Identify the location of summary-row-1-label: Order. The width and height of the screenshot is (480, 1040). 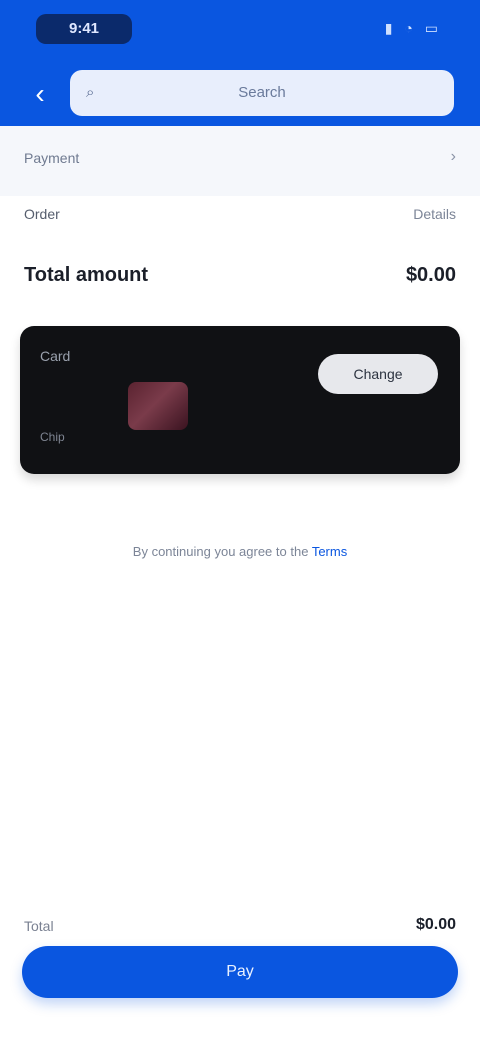
(42, 214).